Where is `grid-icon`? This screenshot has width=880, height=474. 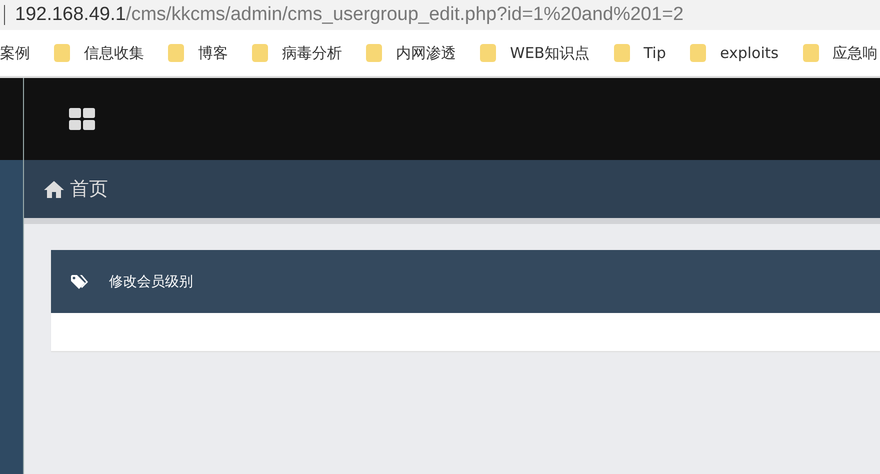
grid-icon is located at coordinates (82, 119).